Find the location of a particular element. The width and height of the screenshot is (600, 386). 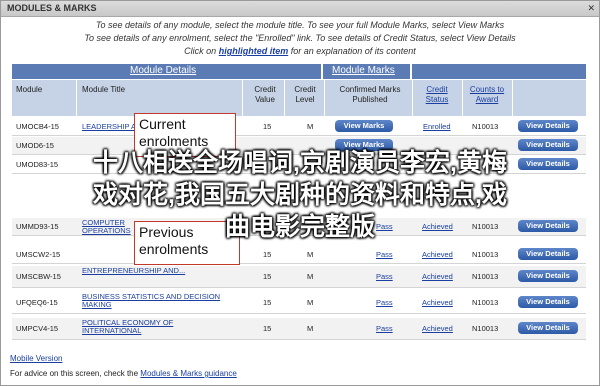

overlay-text-line-2: 戏对花,我国五大剧种的资料和特点,戏 is located at coordinates (300, 195).